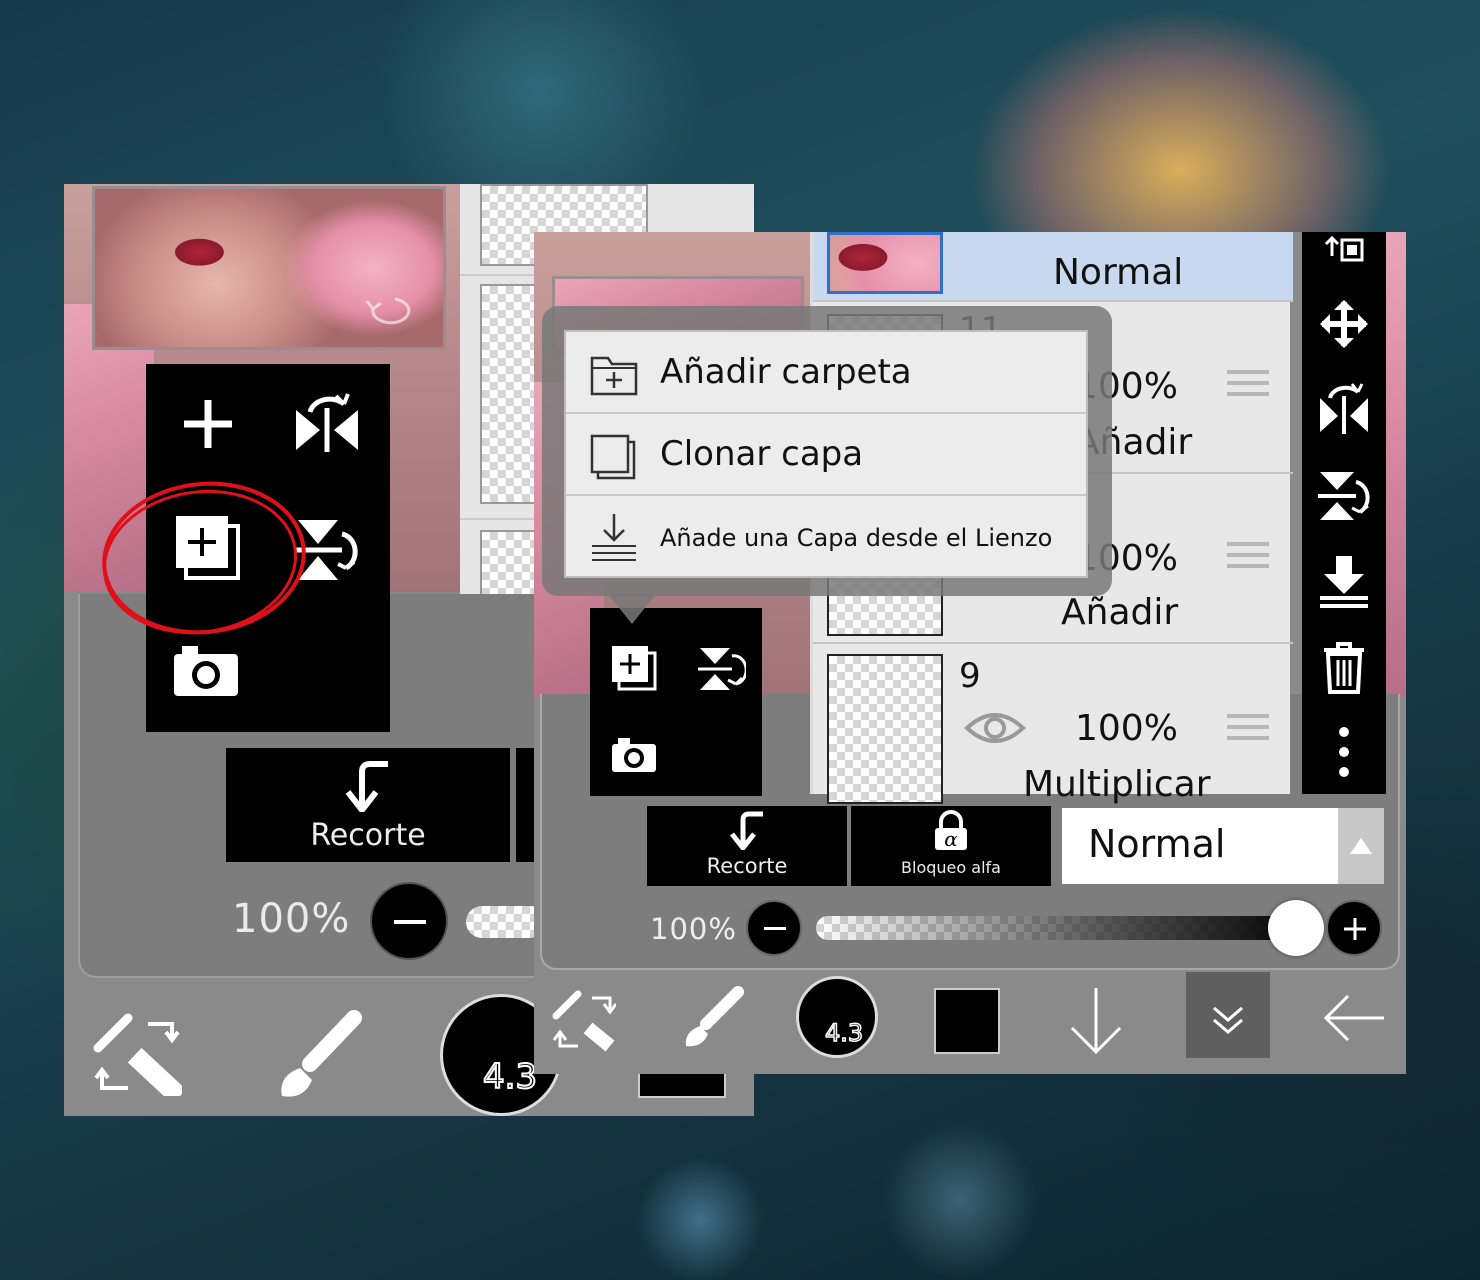 The image size is (1480, 1280). What do you see at coordinates (951, 867) in the screenshot?
I see `bloqueo-label: Bloqueo alfa` at bounding box center [951, 867].